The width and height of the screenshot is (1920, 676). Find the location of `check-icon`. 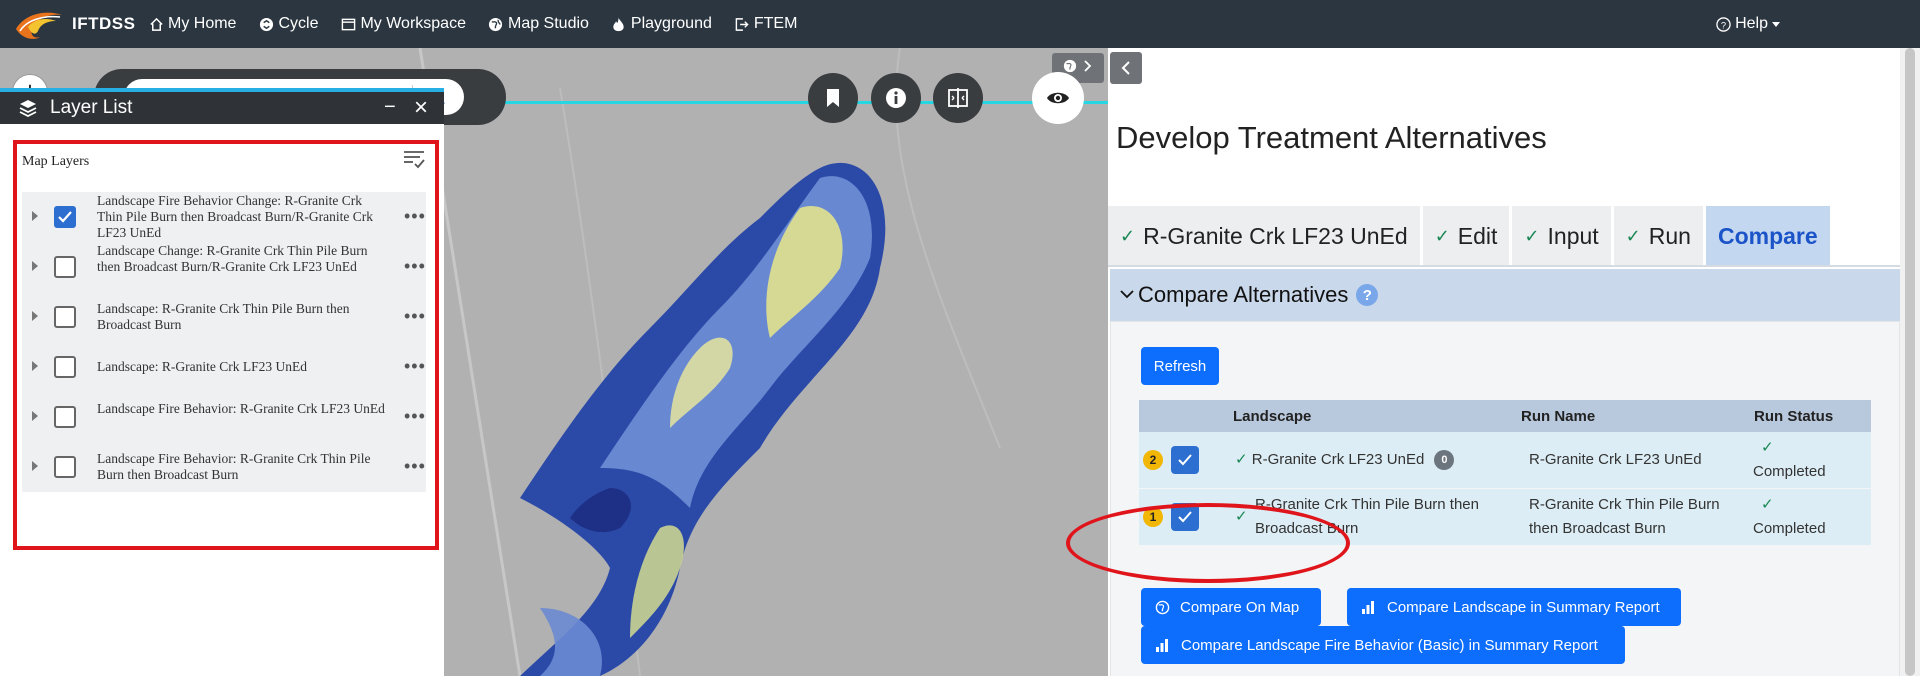

check-icon is located at coordinates (65, 217).